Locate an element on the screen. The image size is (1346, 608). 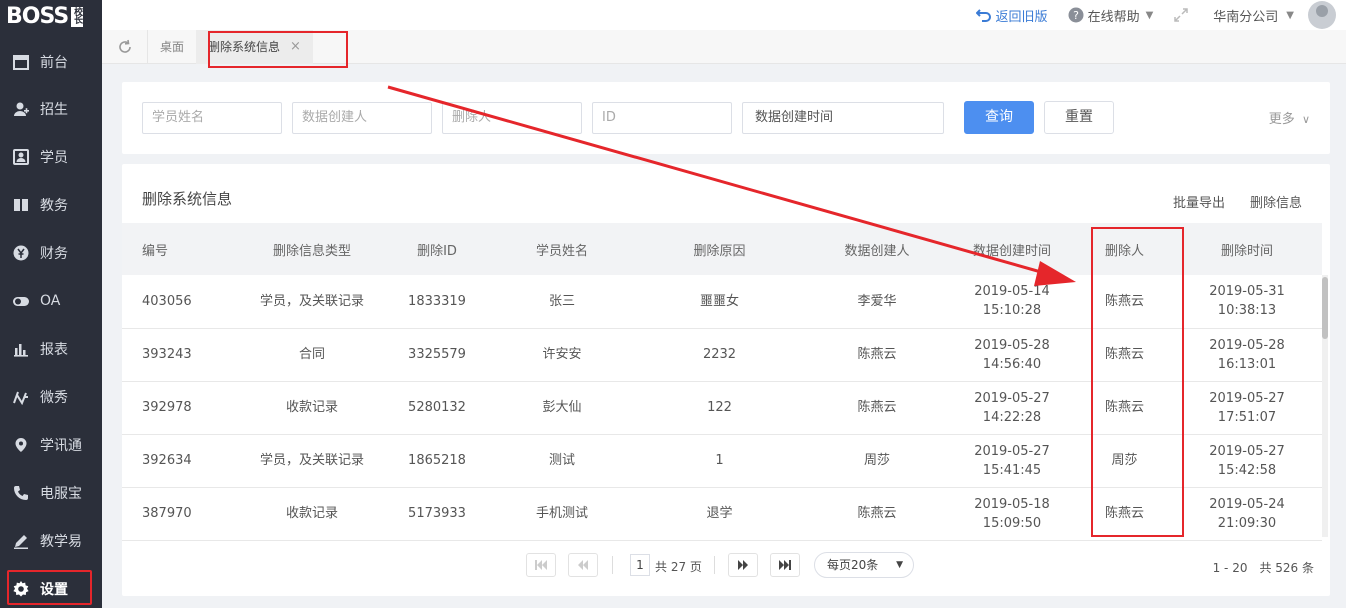
cell-delete-id: 5280132 is located at coordinates (437, 408).